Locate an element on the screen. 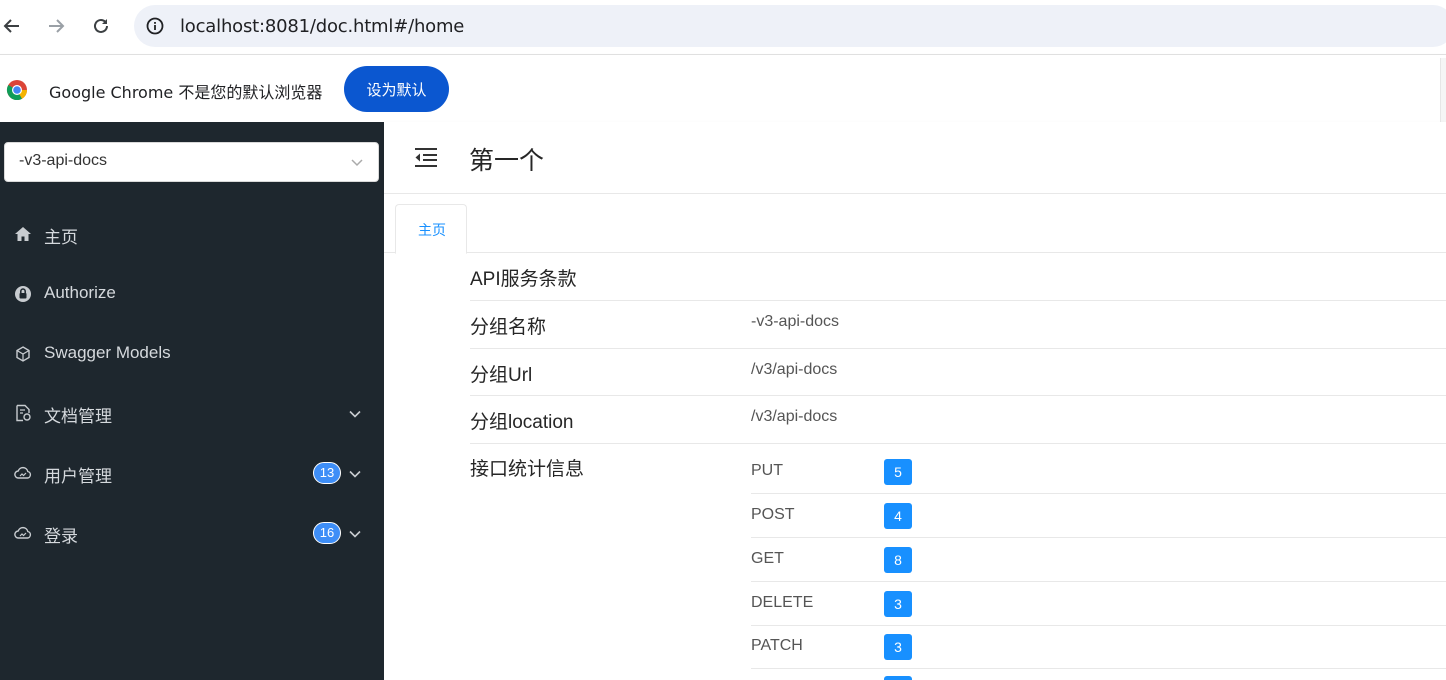  tab-home: 主页 is located at coordinates (431, 229).